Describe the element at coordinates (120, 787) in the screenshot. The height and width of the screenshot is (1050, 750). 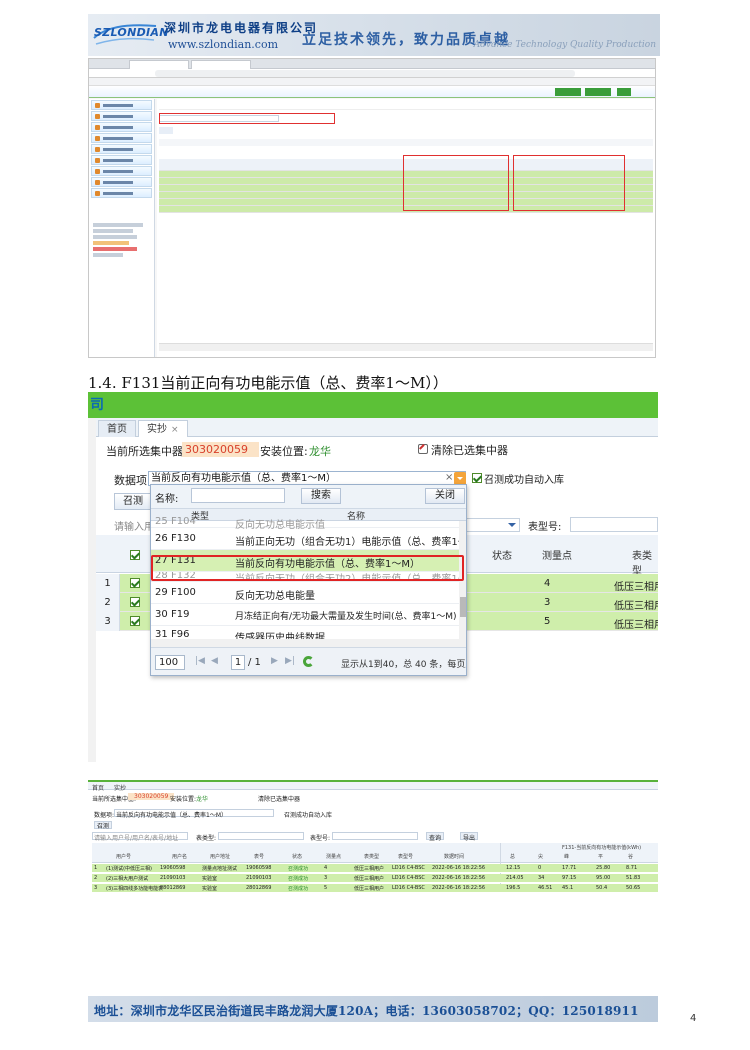
I see `tab-read: 实抄` at that location.